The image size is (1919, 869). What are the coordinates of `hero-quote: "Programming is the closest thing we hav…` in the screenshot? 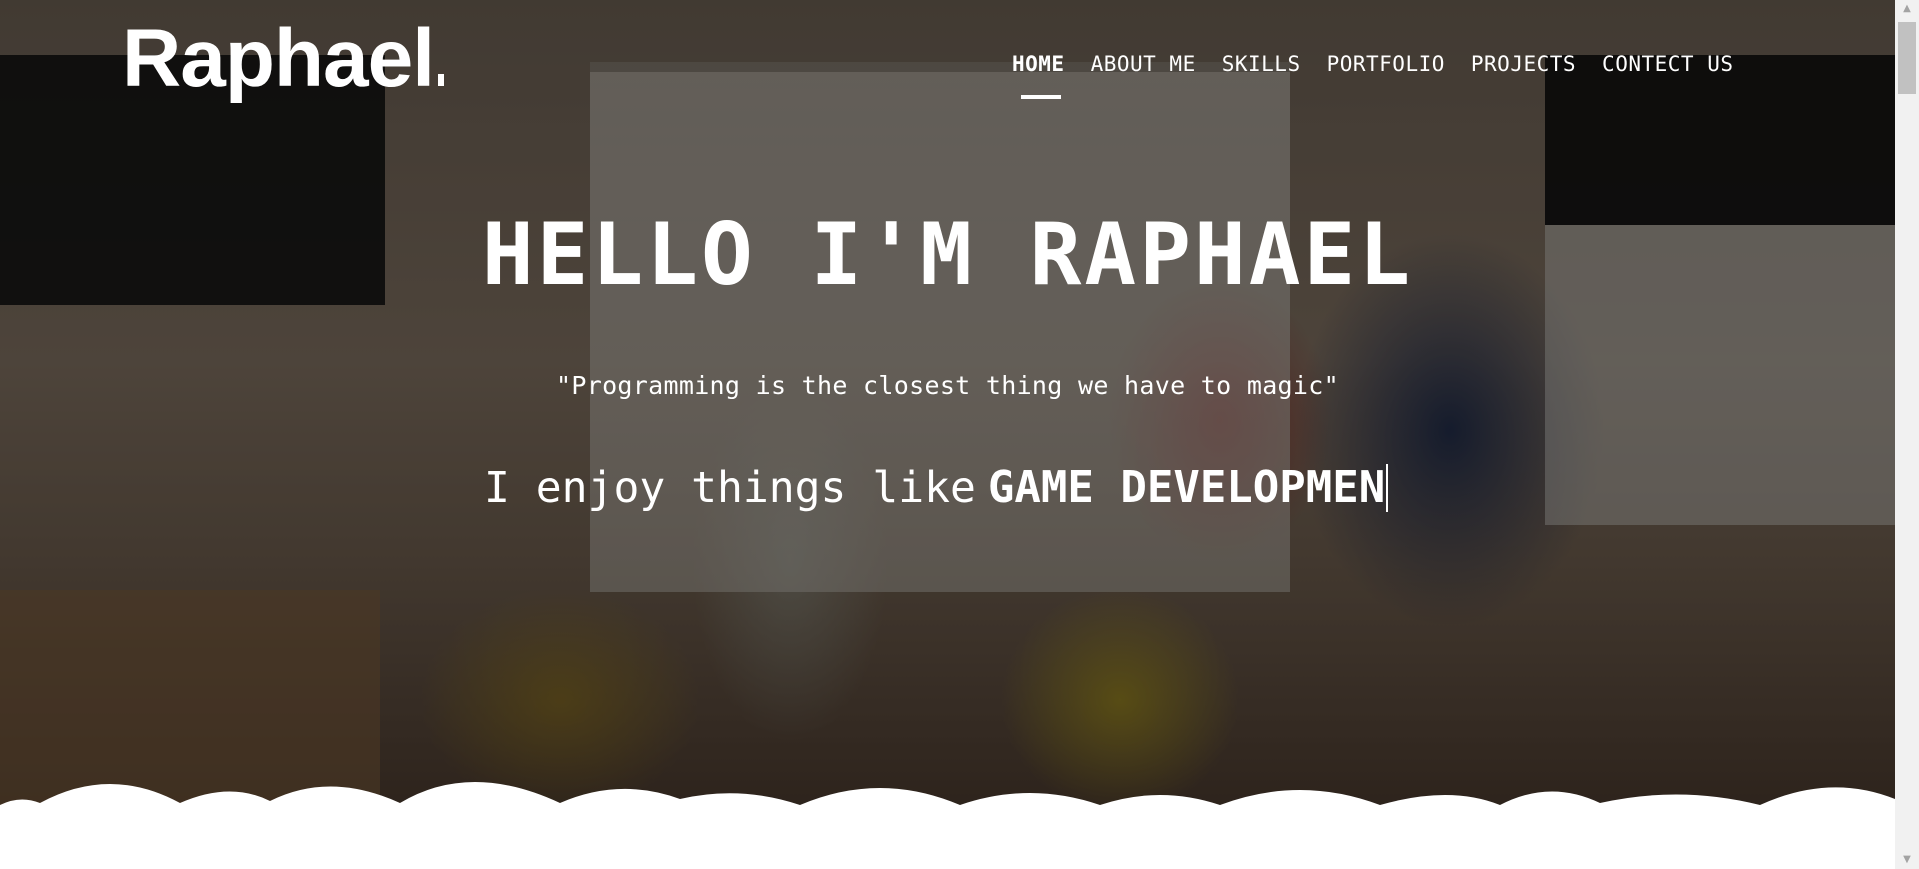 It's located at (947, 385).